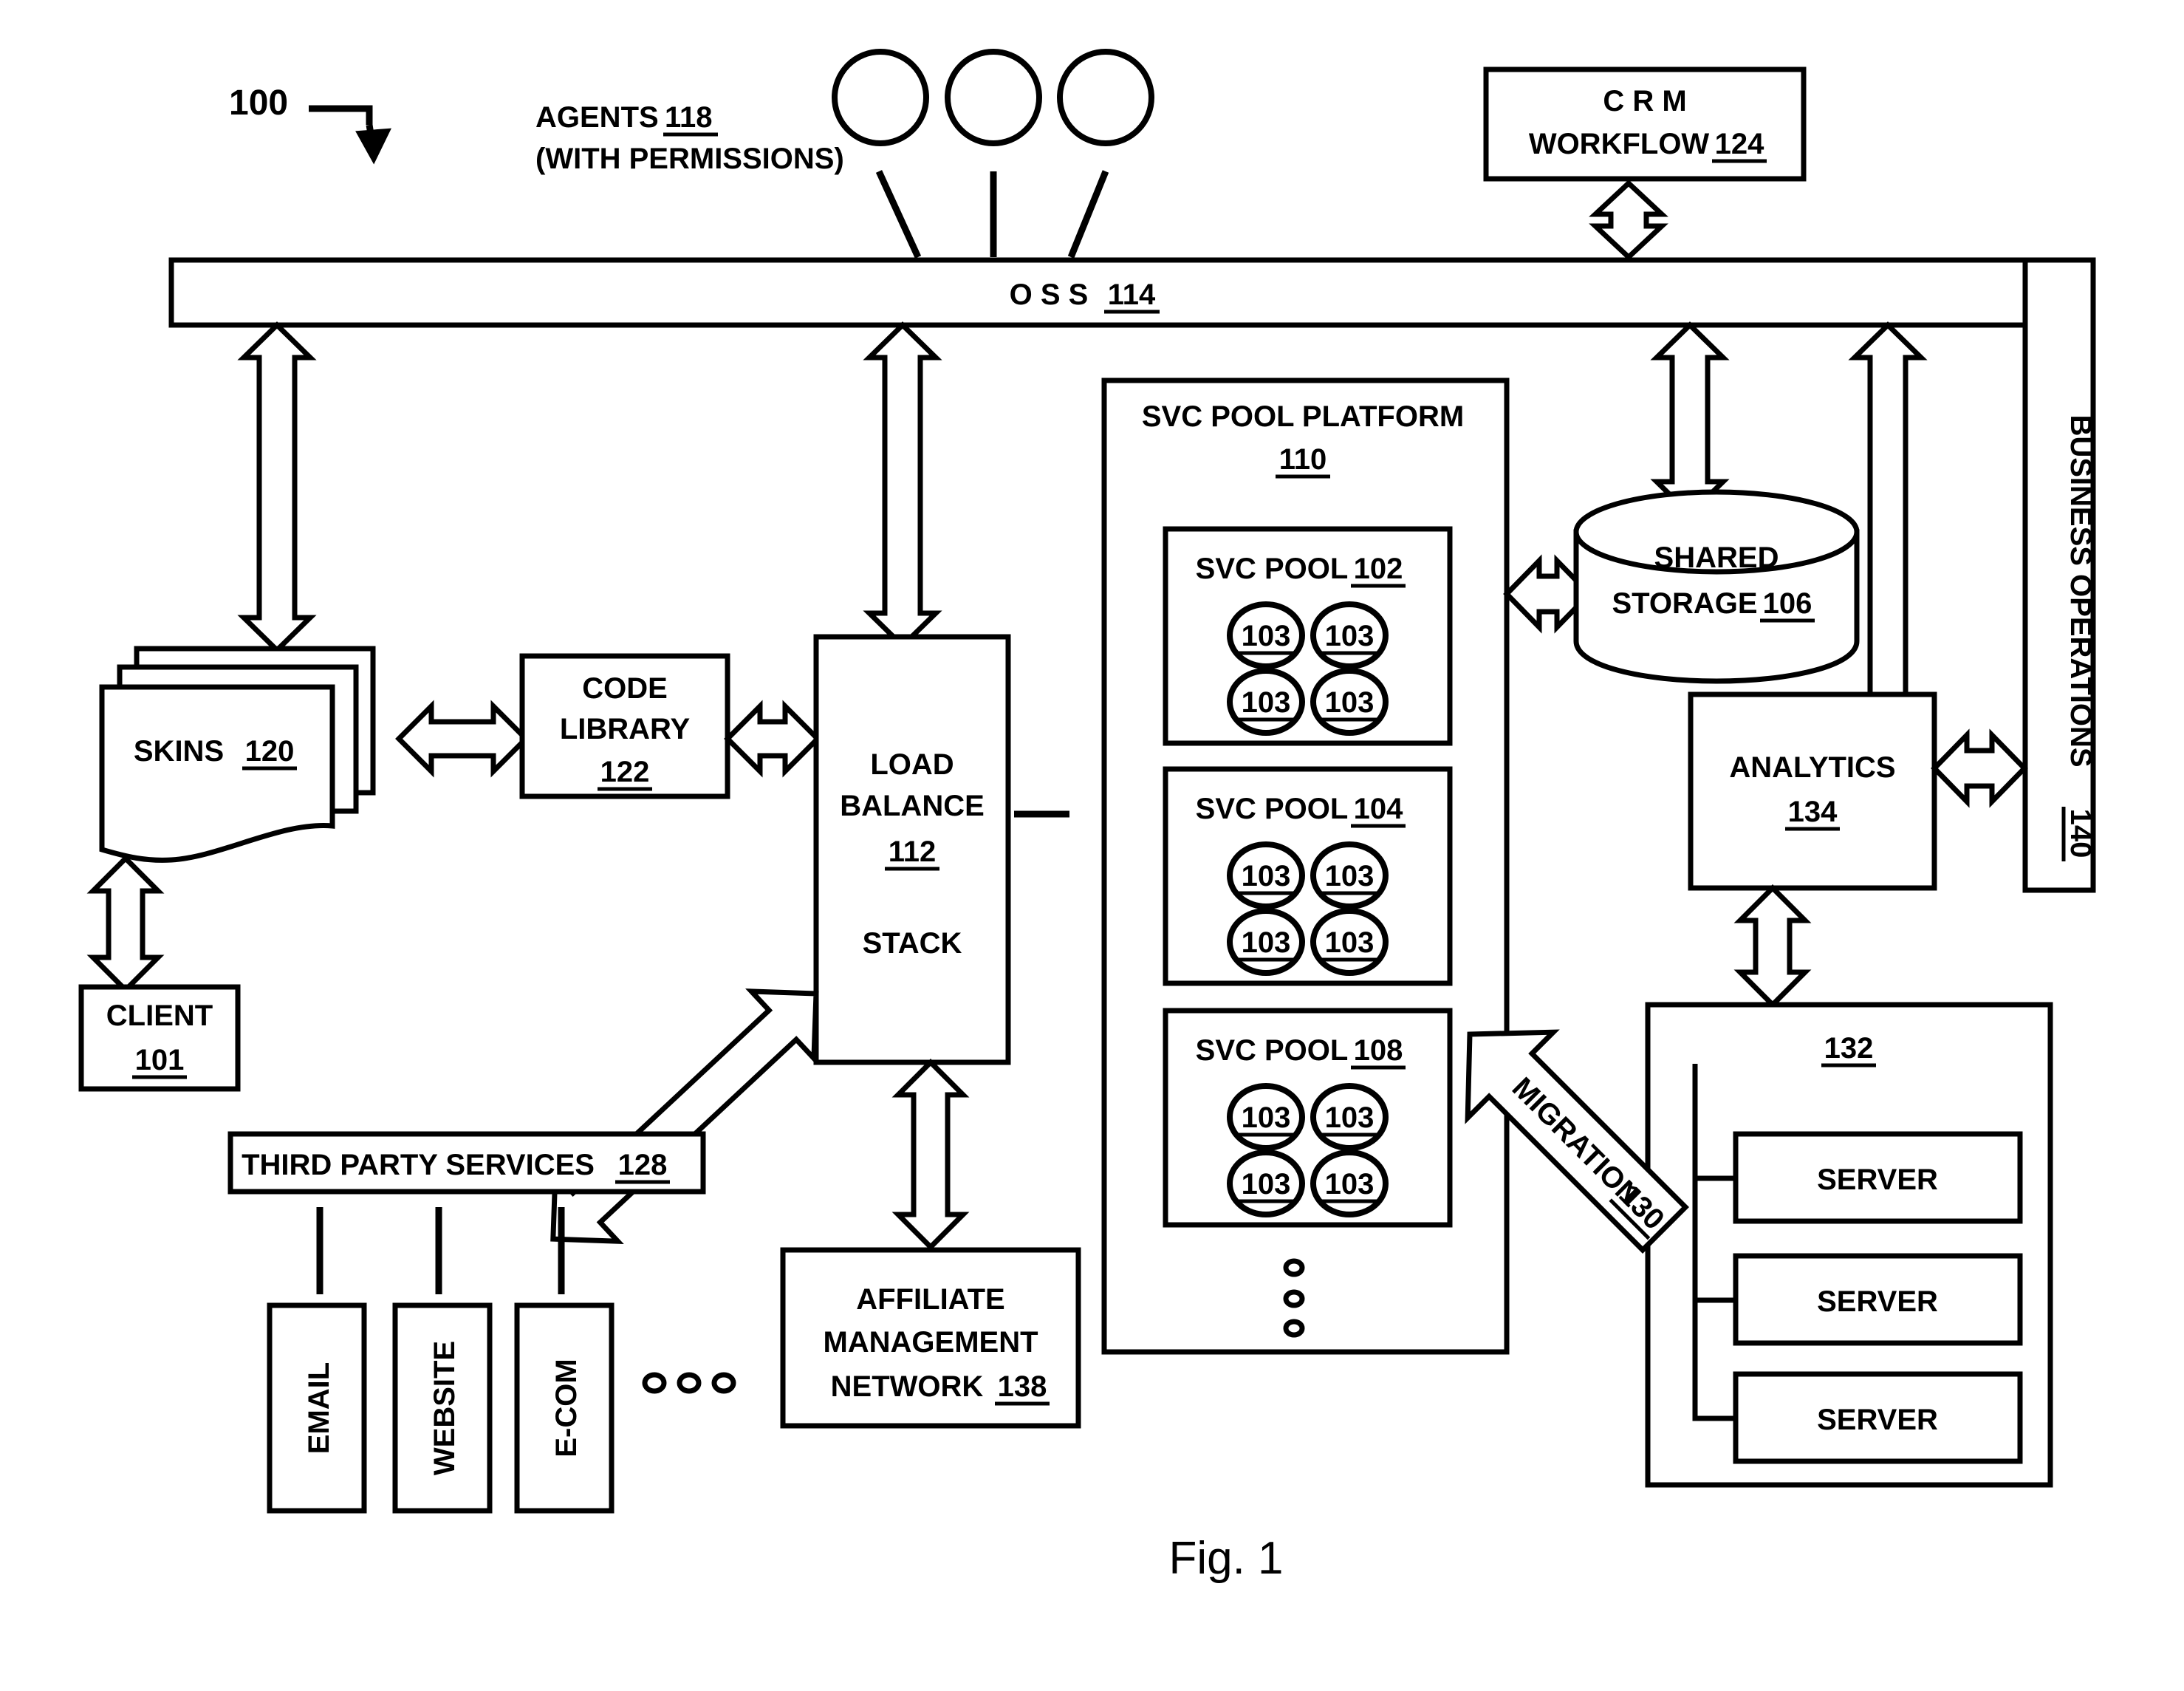  Describe the element at coordinates (442, 1408) in the screenshot. I see `third-party-child-website: WEBSITE` at that location.